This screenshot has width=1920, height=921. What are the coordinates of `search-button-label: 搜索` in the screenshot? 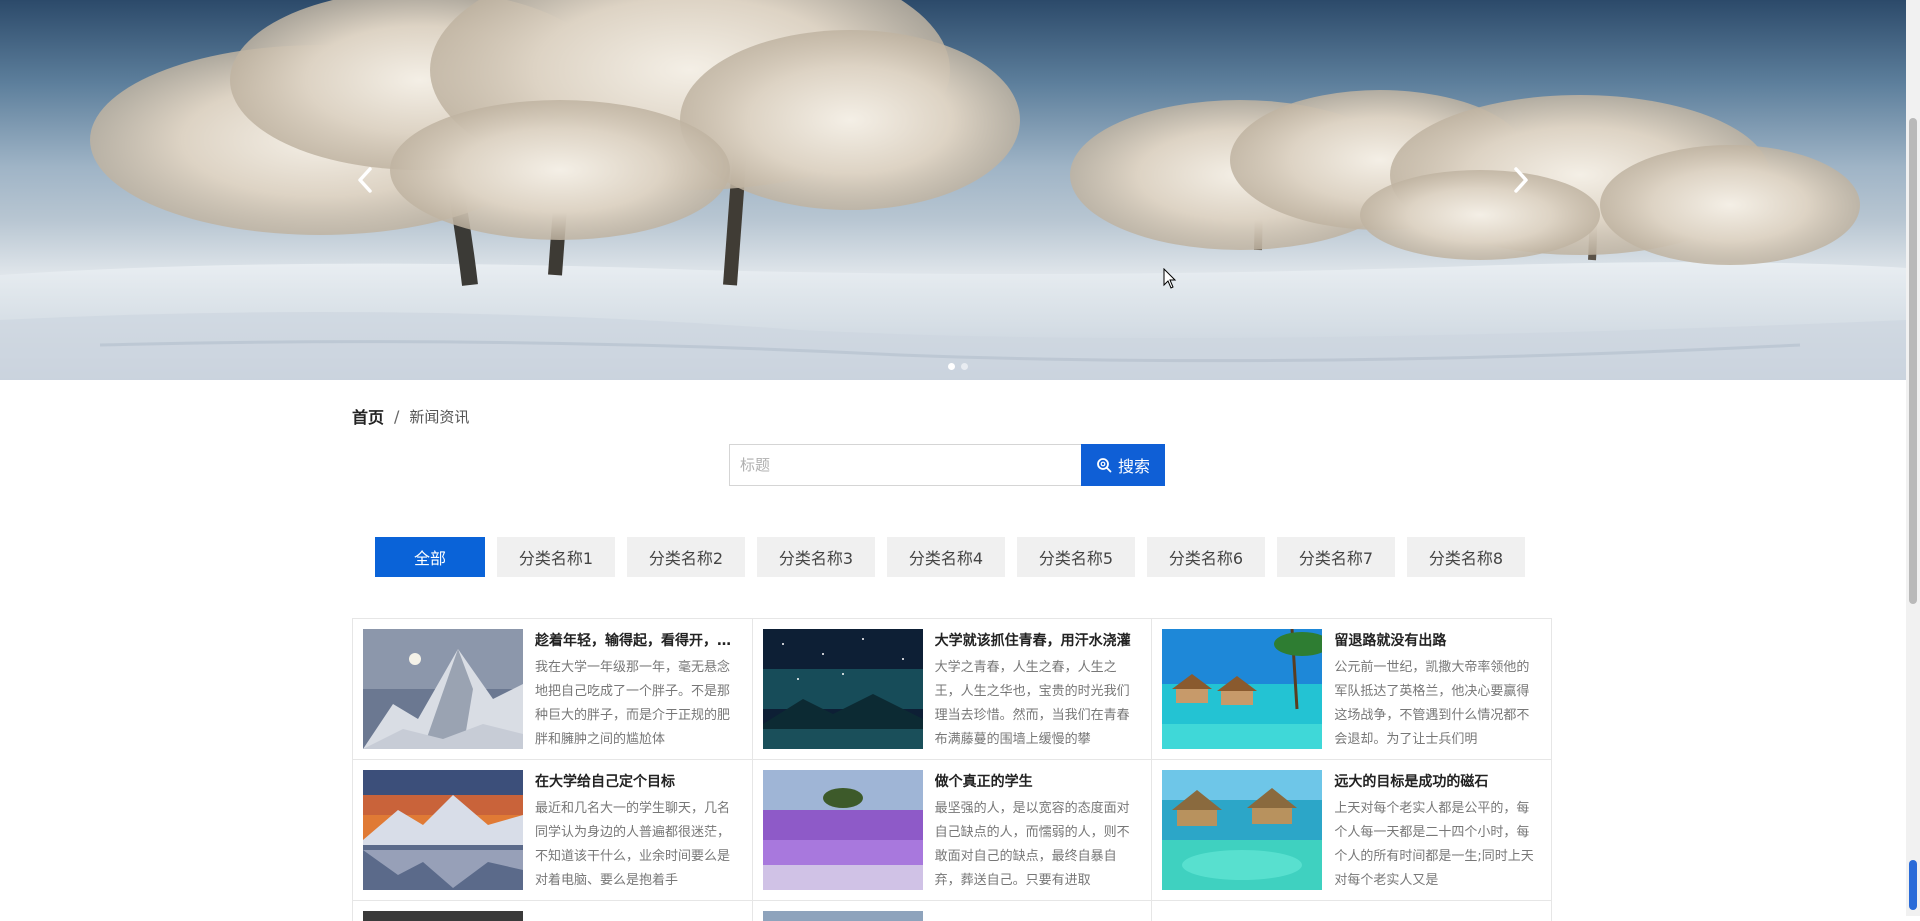 It's located at (1133, 466).